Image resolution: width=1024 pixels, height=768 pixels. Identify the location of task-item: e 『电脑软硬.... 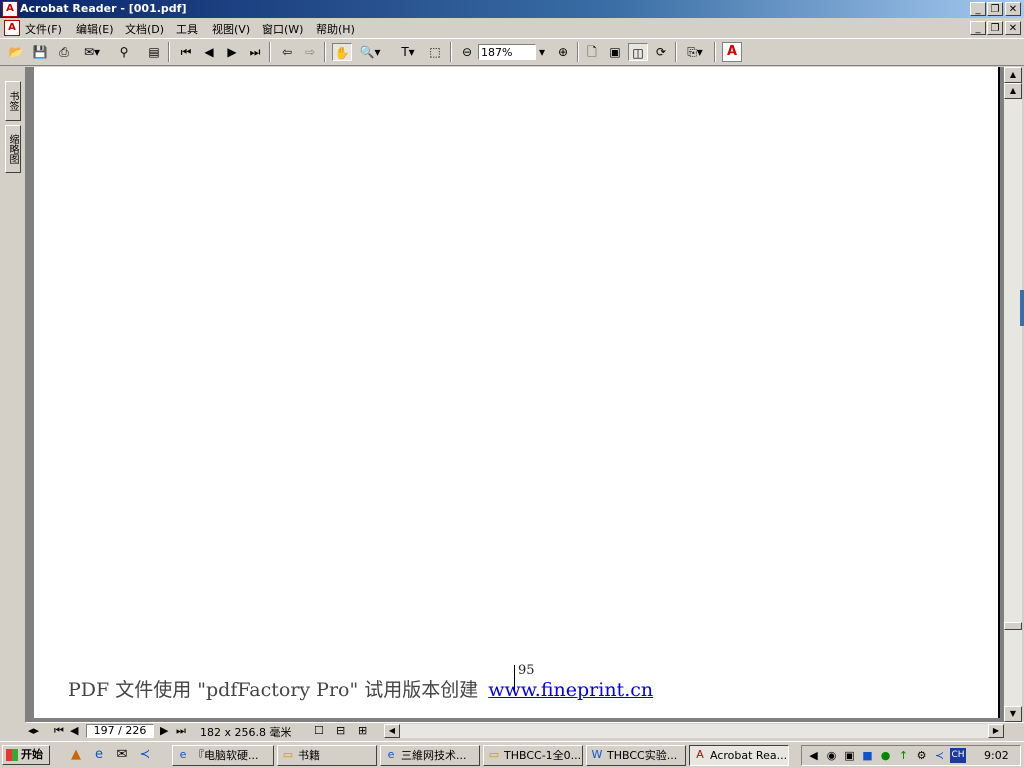
(223, 755).